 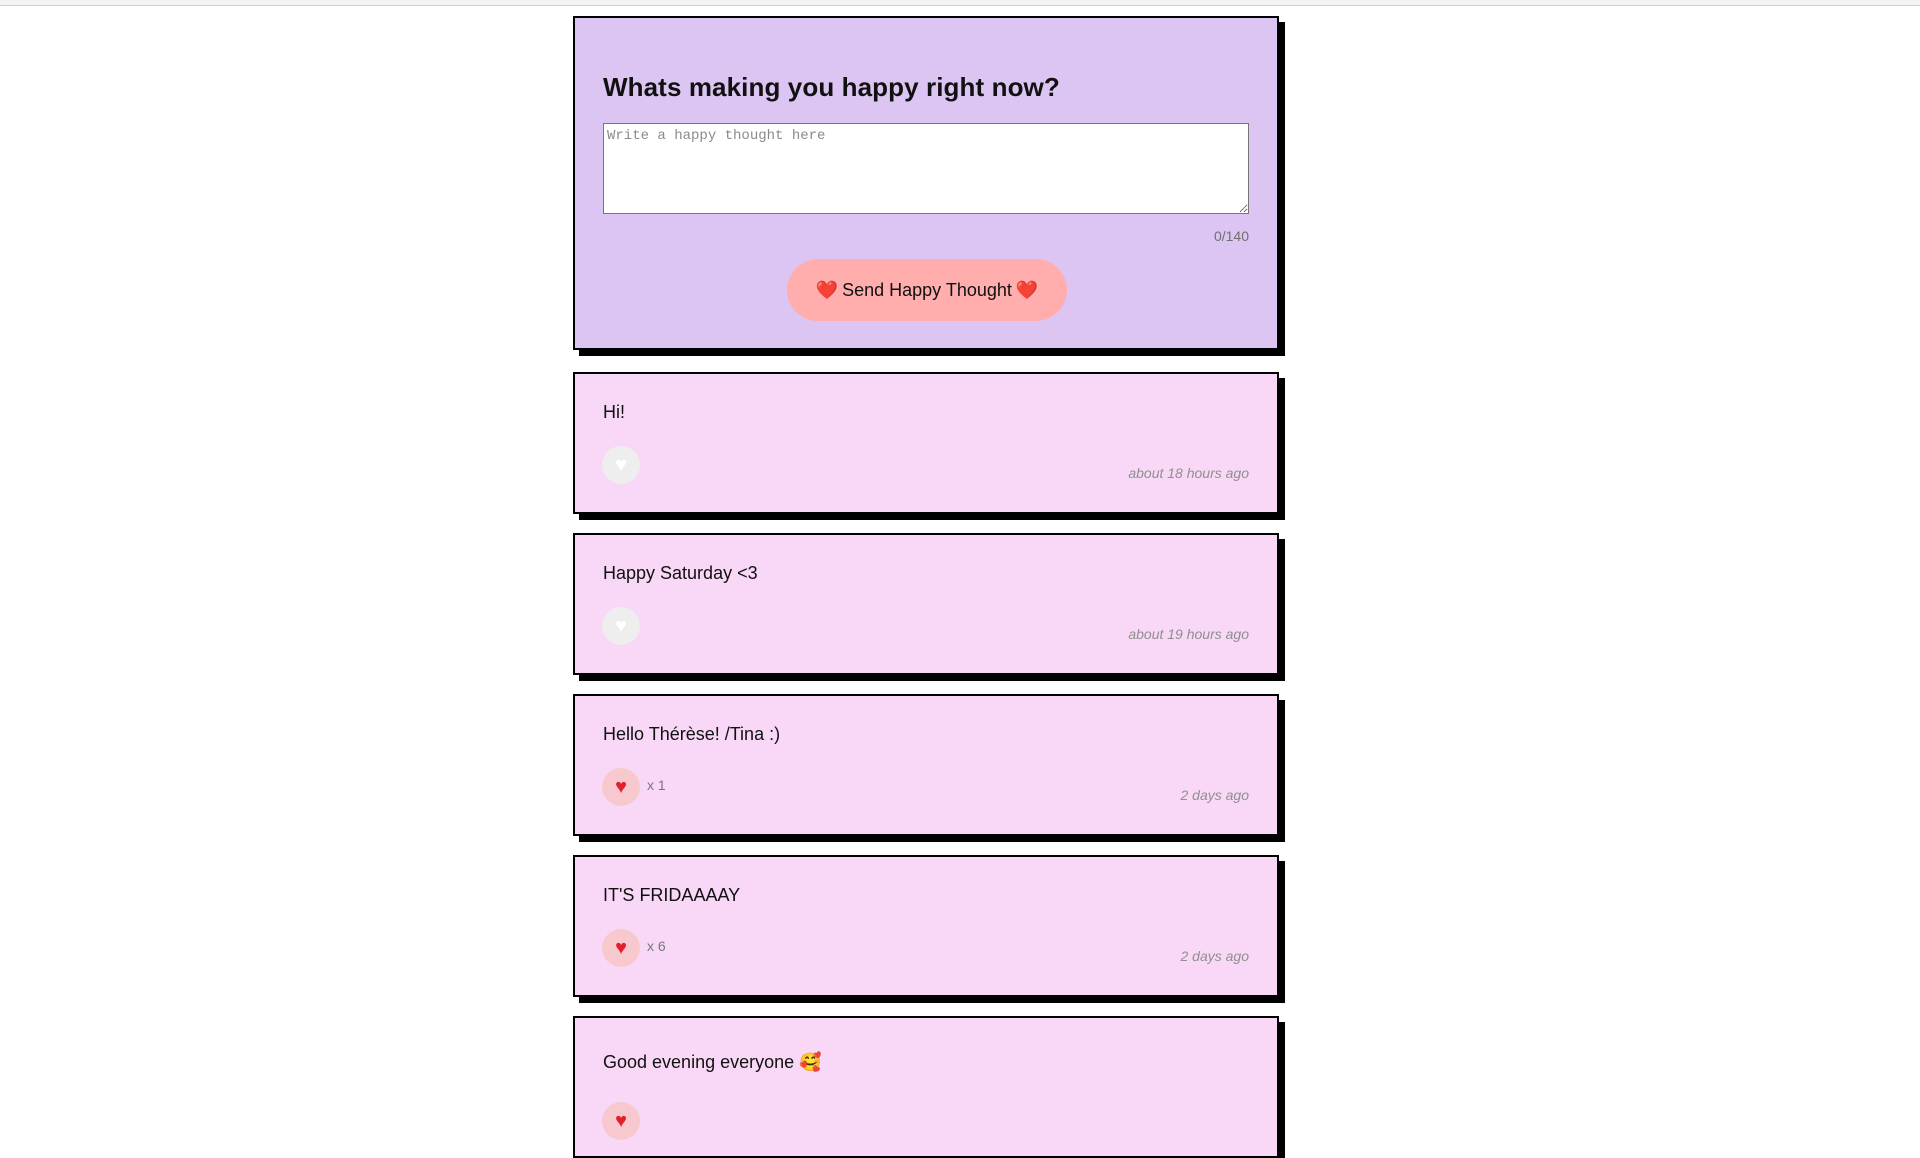 What do you see at coordinates (926, 443) in the screenshot?
I see `thought-card: Hi! ♥ about 18 hours ago` at bounding box center [926, 443].